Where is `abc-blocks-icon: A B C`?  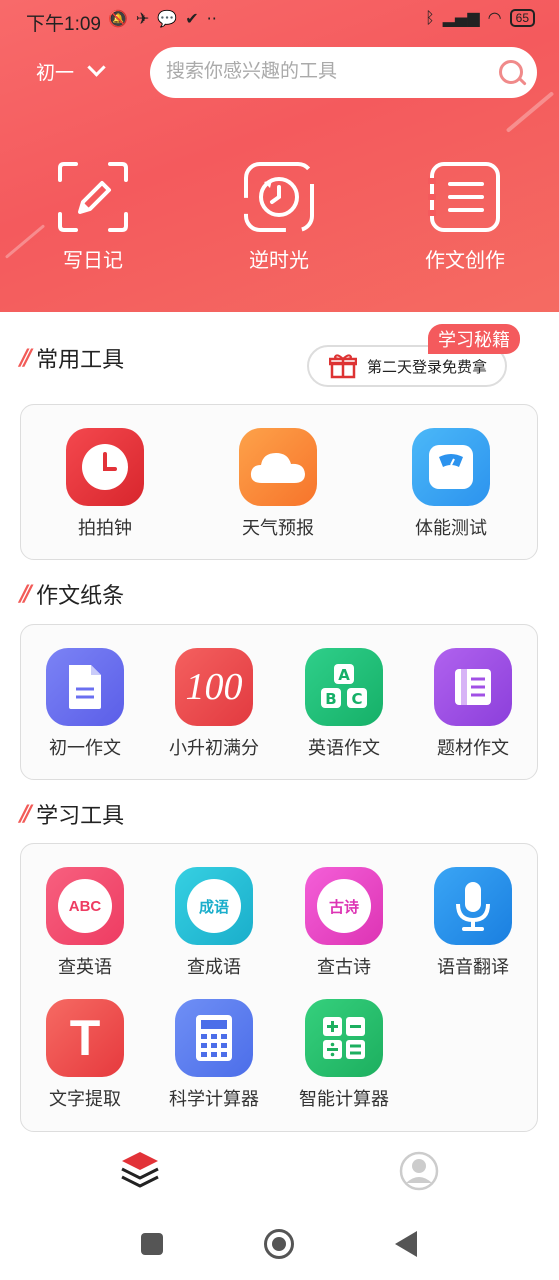
abc-blocks-icon: A B C is located at coordinates (344, 687).